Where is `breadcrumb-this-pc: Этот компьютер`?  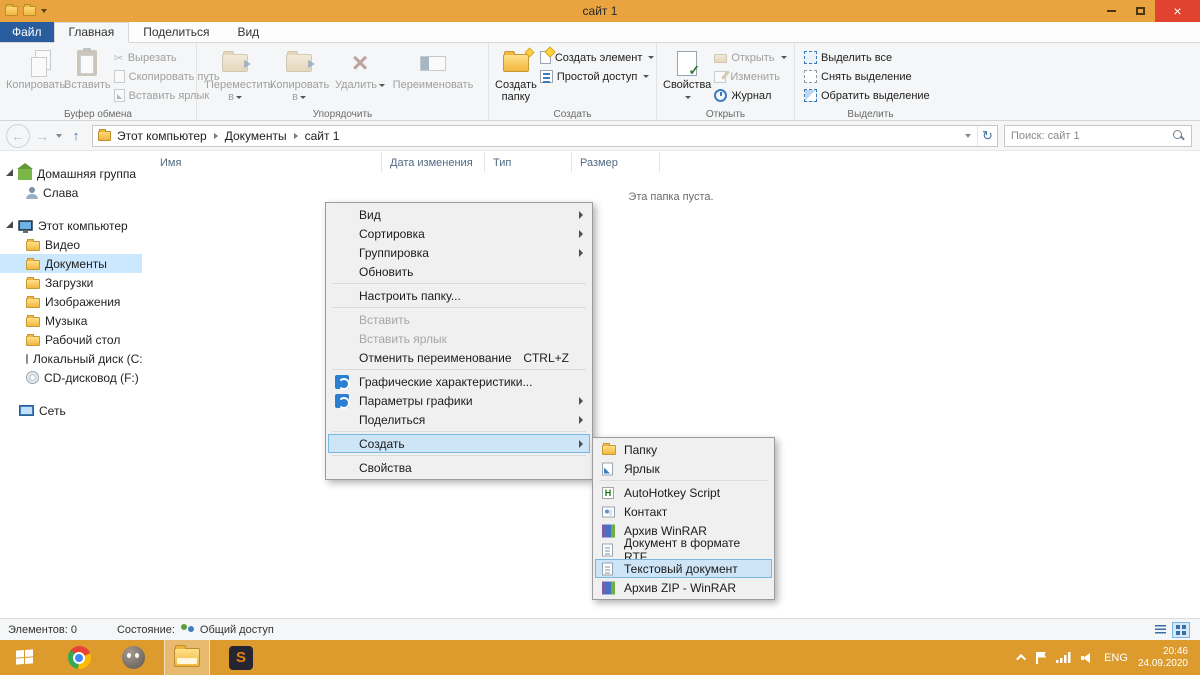
breadcrumb-this-pc: Этот компьютер is located at coordinates (162, 136).